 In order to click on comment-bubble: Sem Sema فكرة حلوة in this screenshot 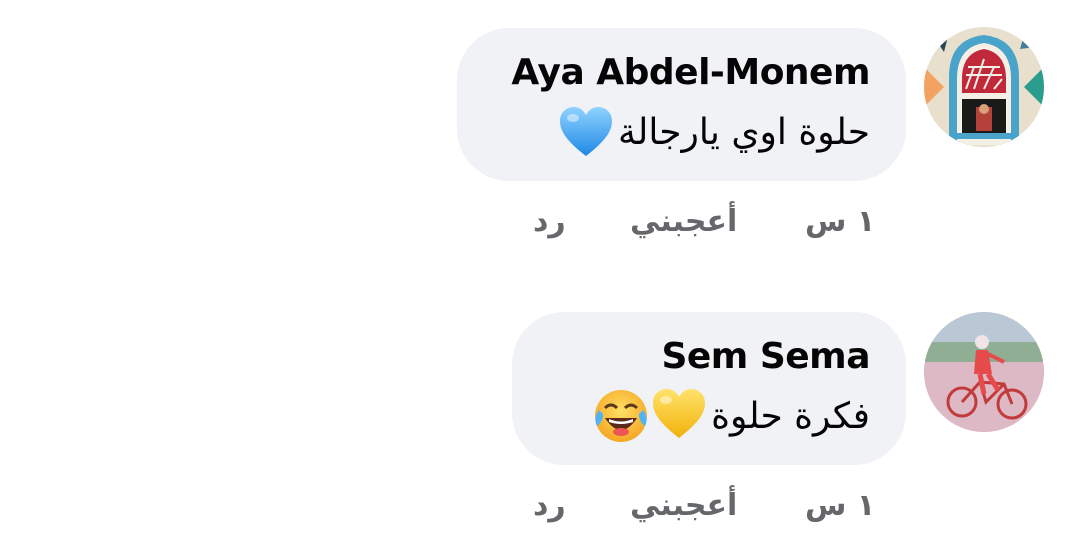, I will do `click(709, 388)`.